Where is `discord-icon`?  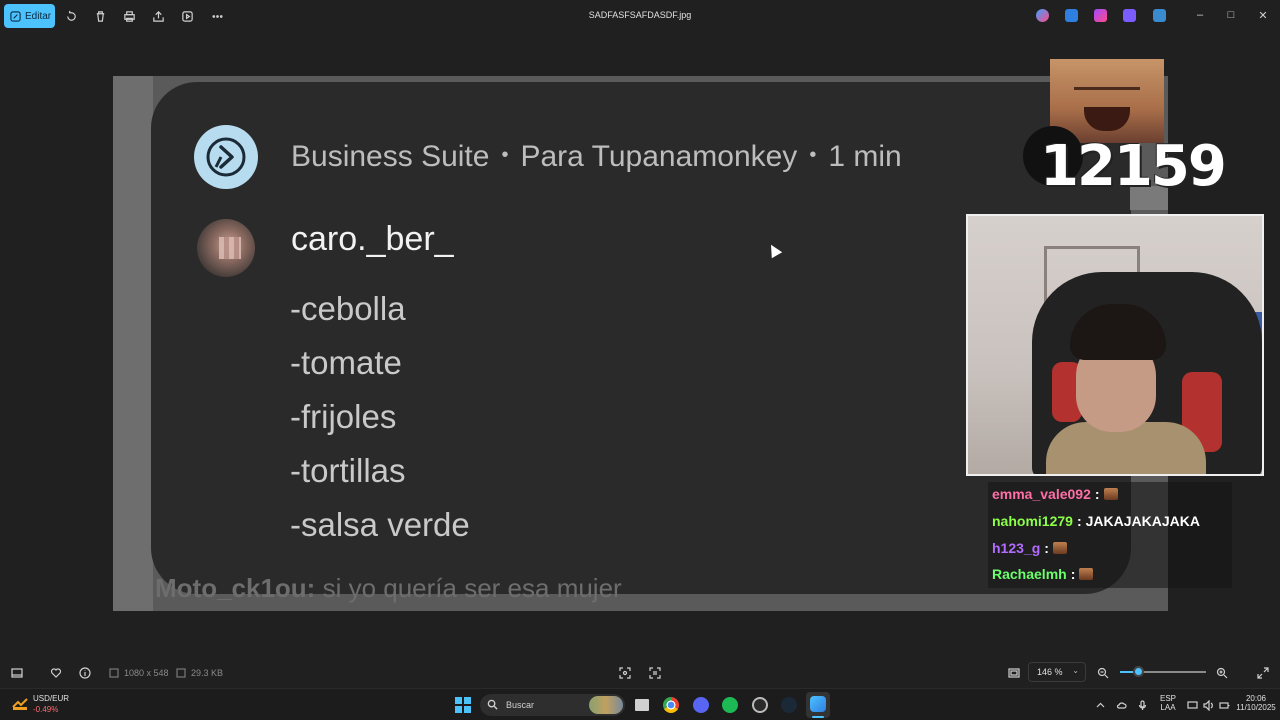 discord-icon is located at coordinates (701, 705).